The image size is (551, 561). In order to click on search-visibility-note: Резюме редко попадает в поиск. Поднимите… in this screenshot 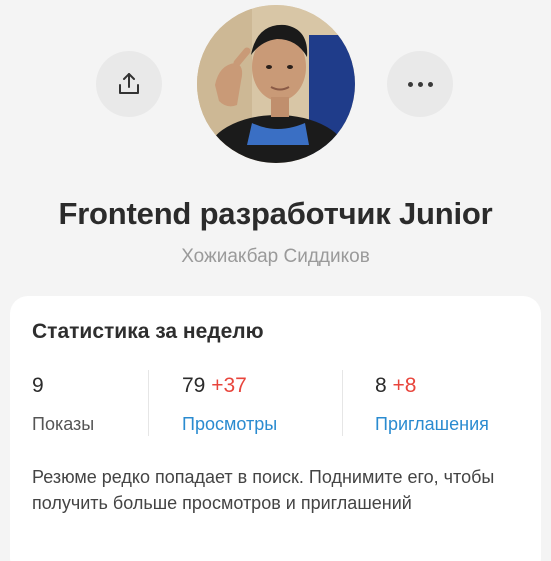, I will do `click(263, 490)`.